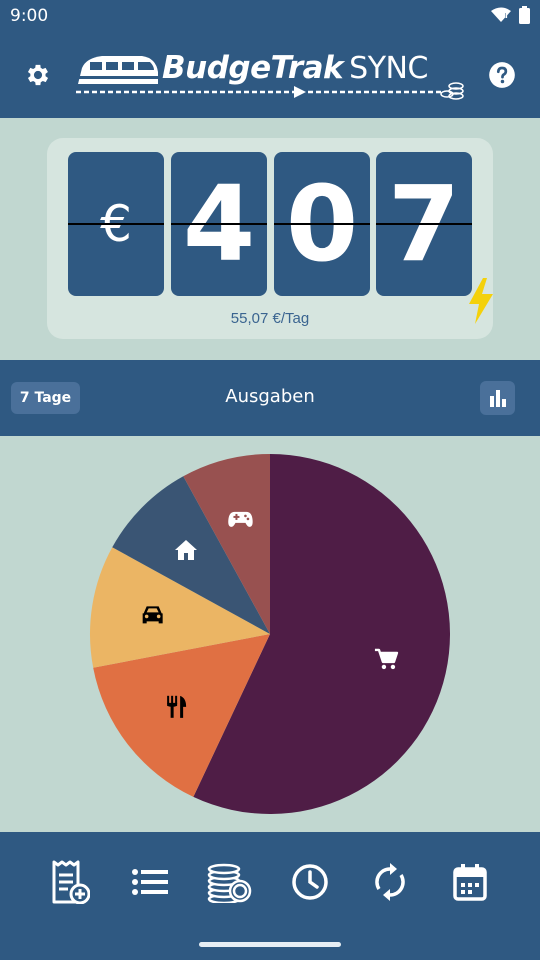  Describe the element at coordinates (270, 896) in the screenshot. I see `bottom-navigation` at that location.